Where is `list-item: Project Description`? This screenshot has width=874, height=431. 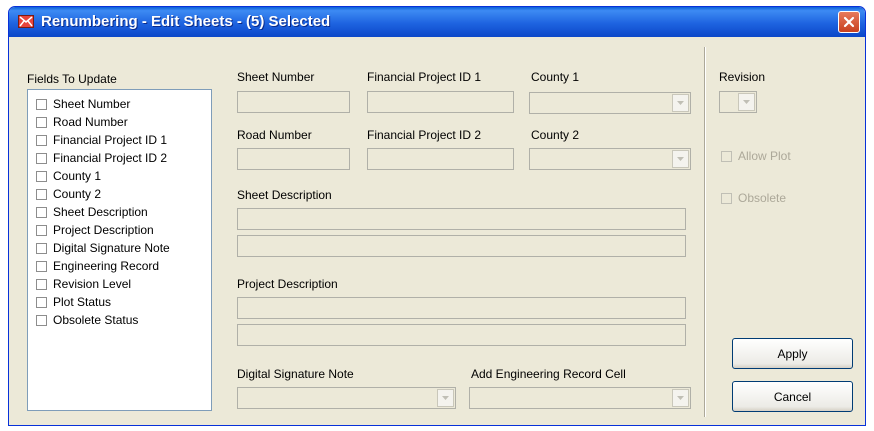 list-item: Project Description is located at coordinates (95, 230).